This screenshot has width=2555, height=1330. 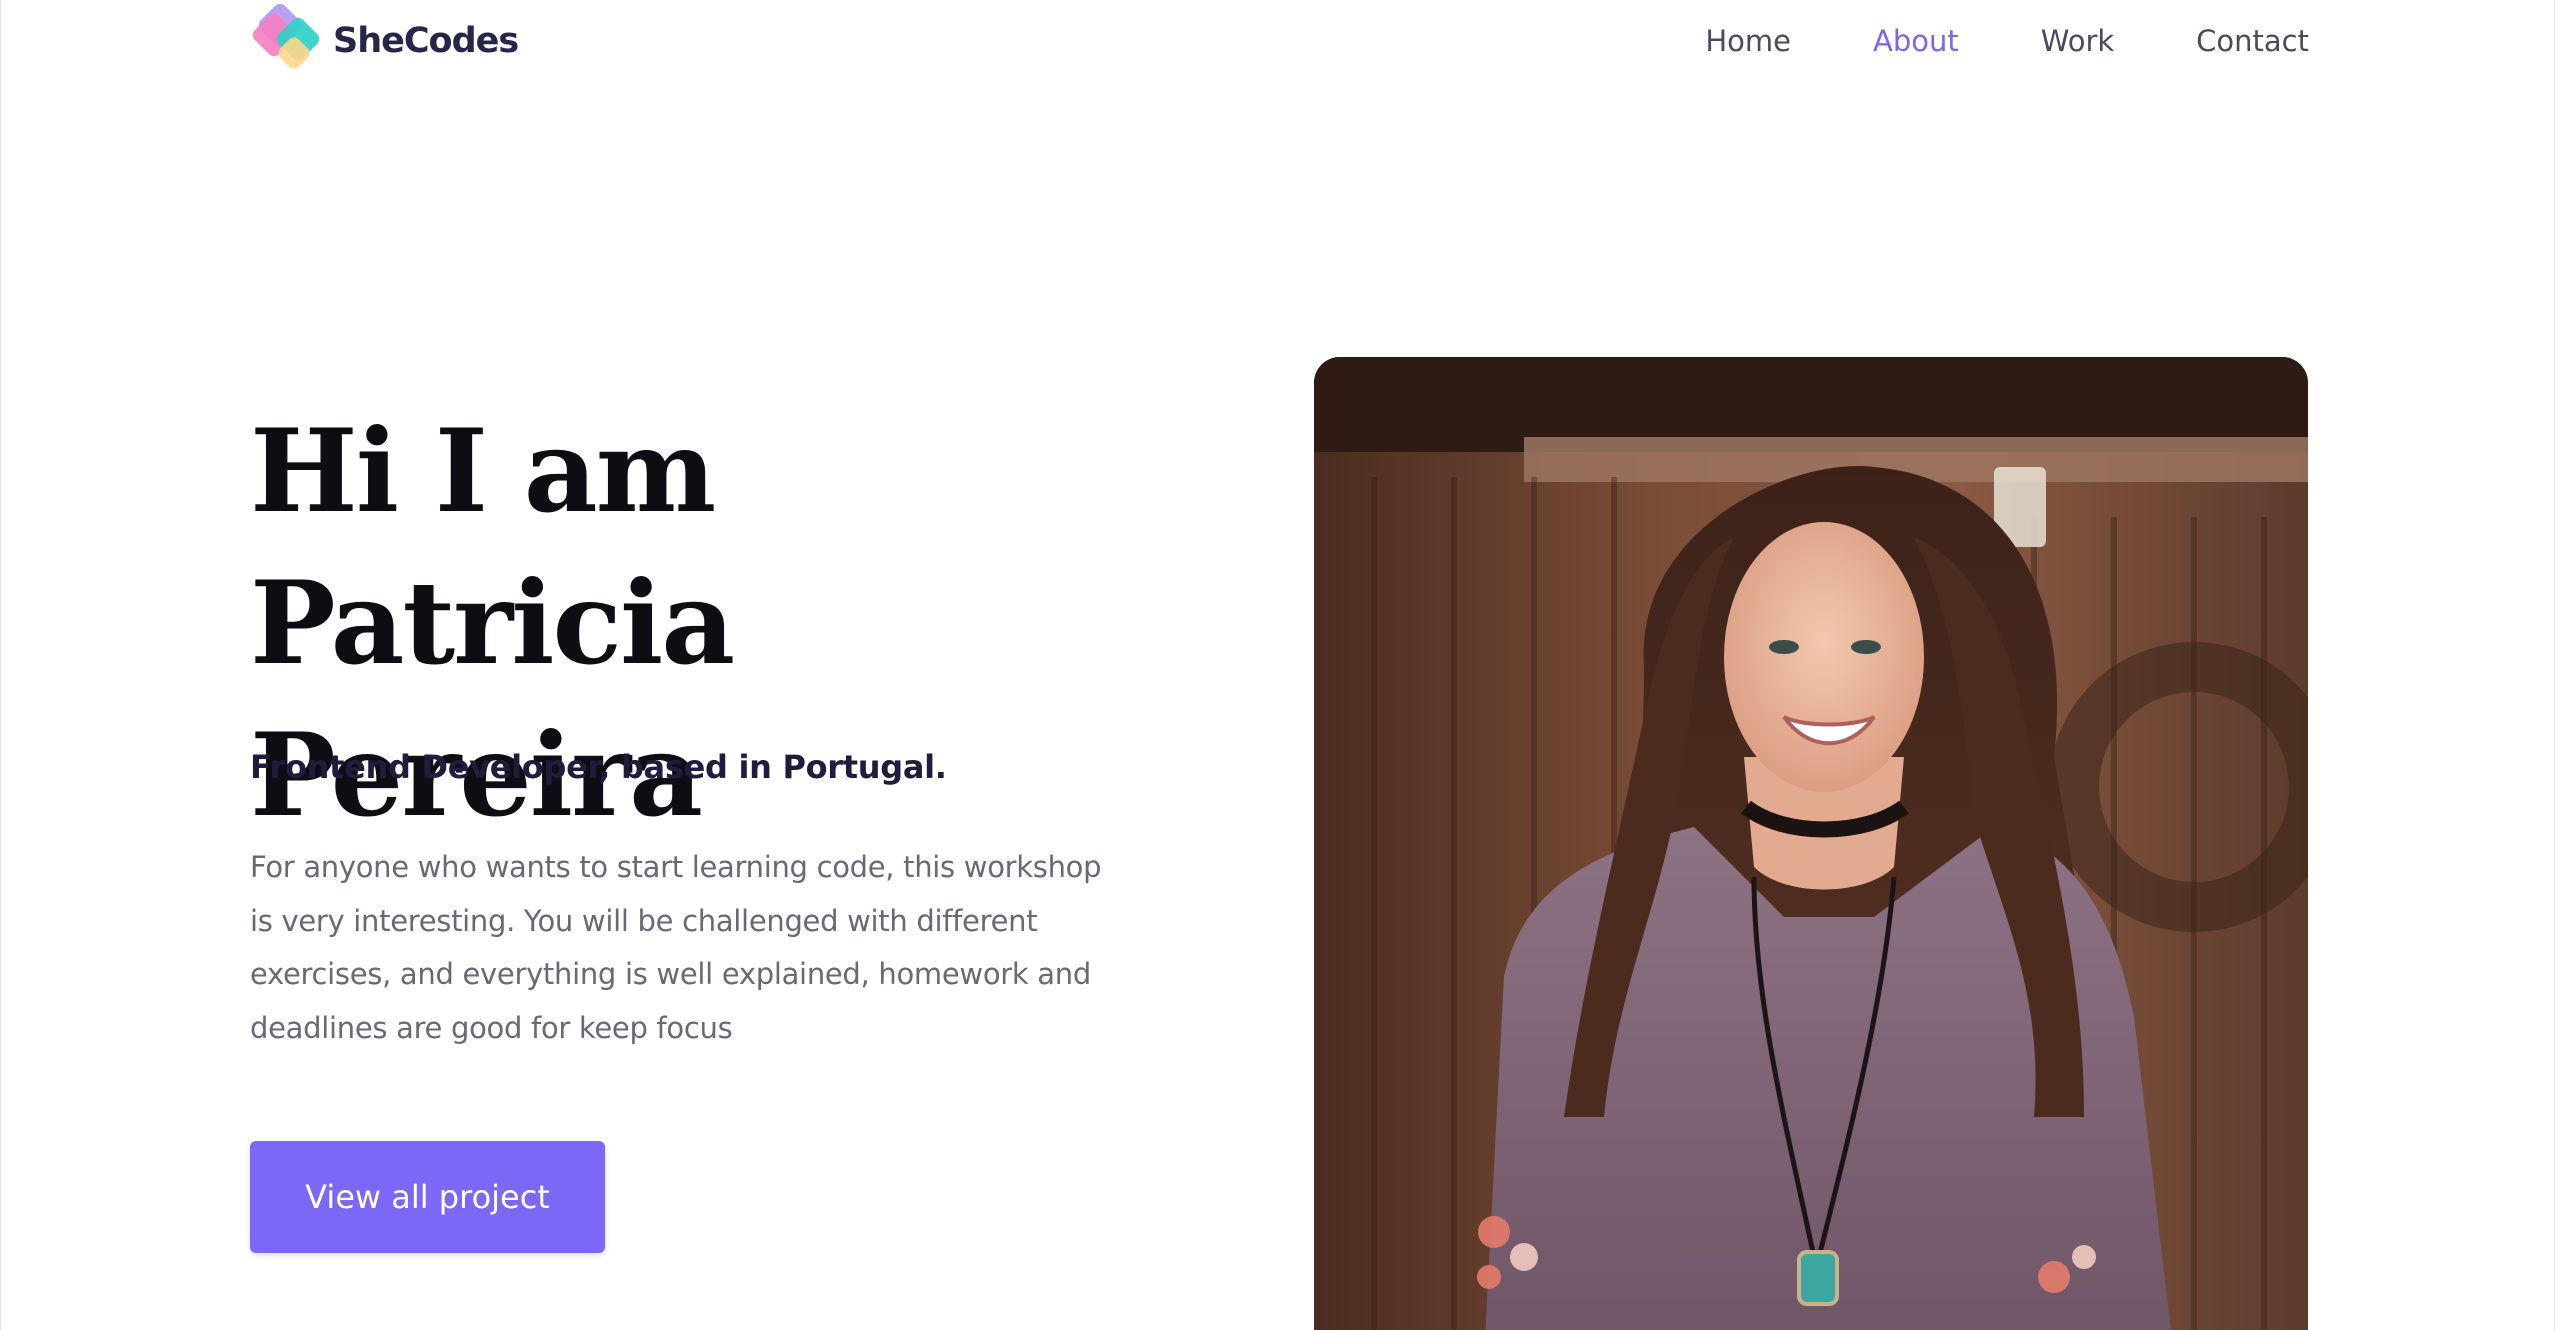 I want to click on nav-item-contact: Contact, so click(x=2252, y=41).